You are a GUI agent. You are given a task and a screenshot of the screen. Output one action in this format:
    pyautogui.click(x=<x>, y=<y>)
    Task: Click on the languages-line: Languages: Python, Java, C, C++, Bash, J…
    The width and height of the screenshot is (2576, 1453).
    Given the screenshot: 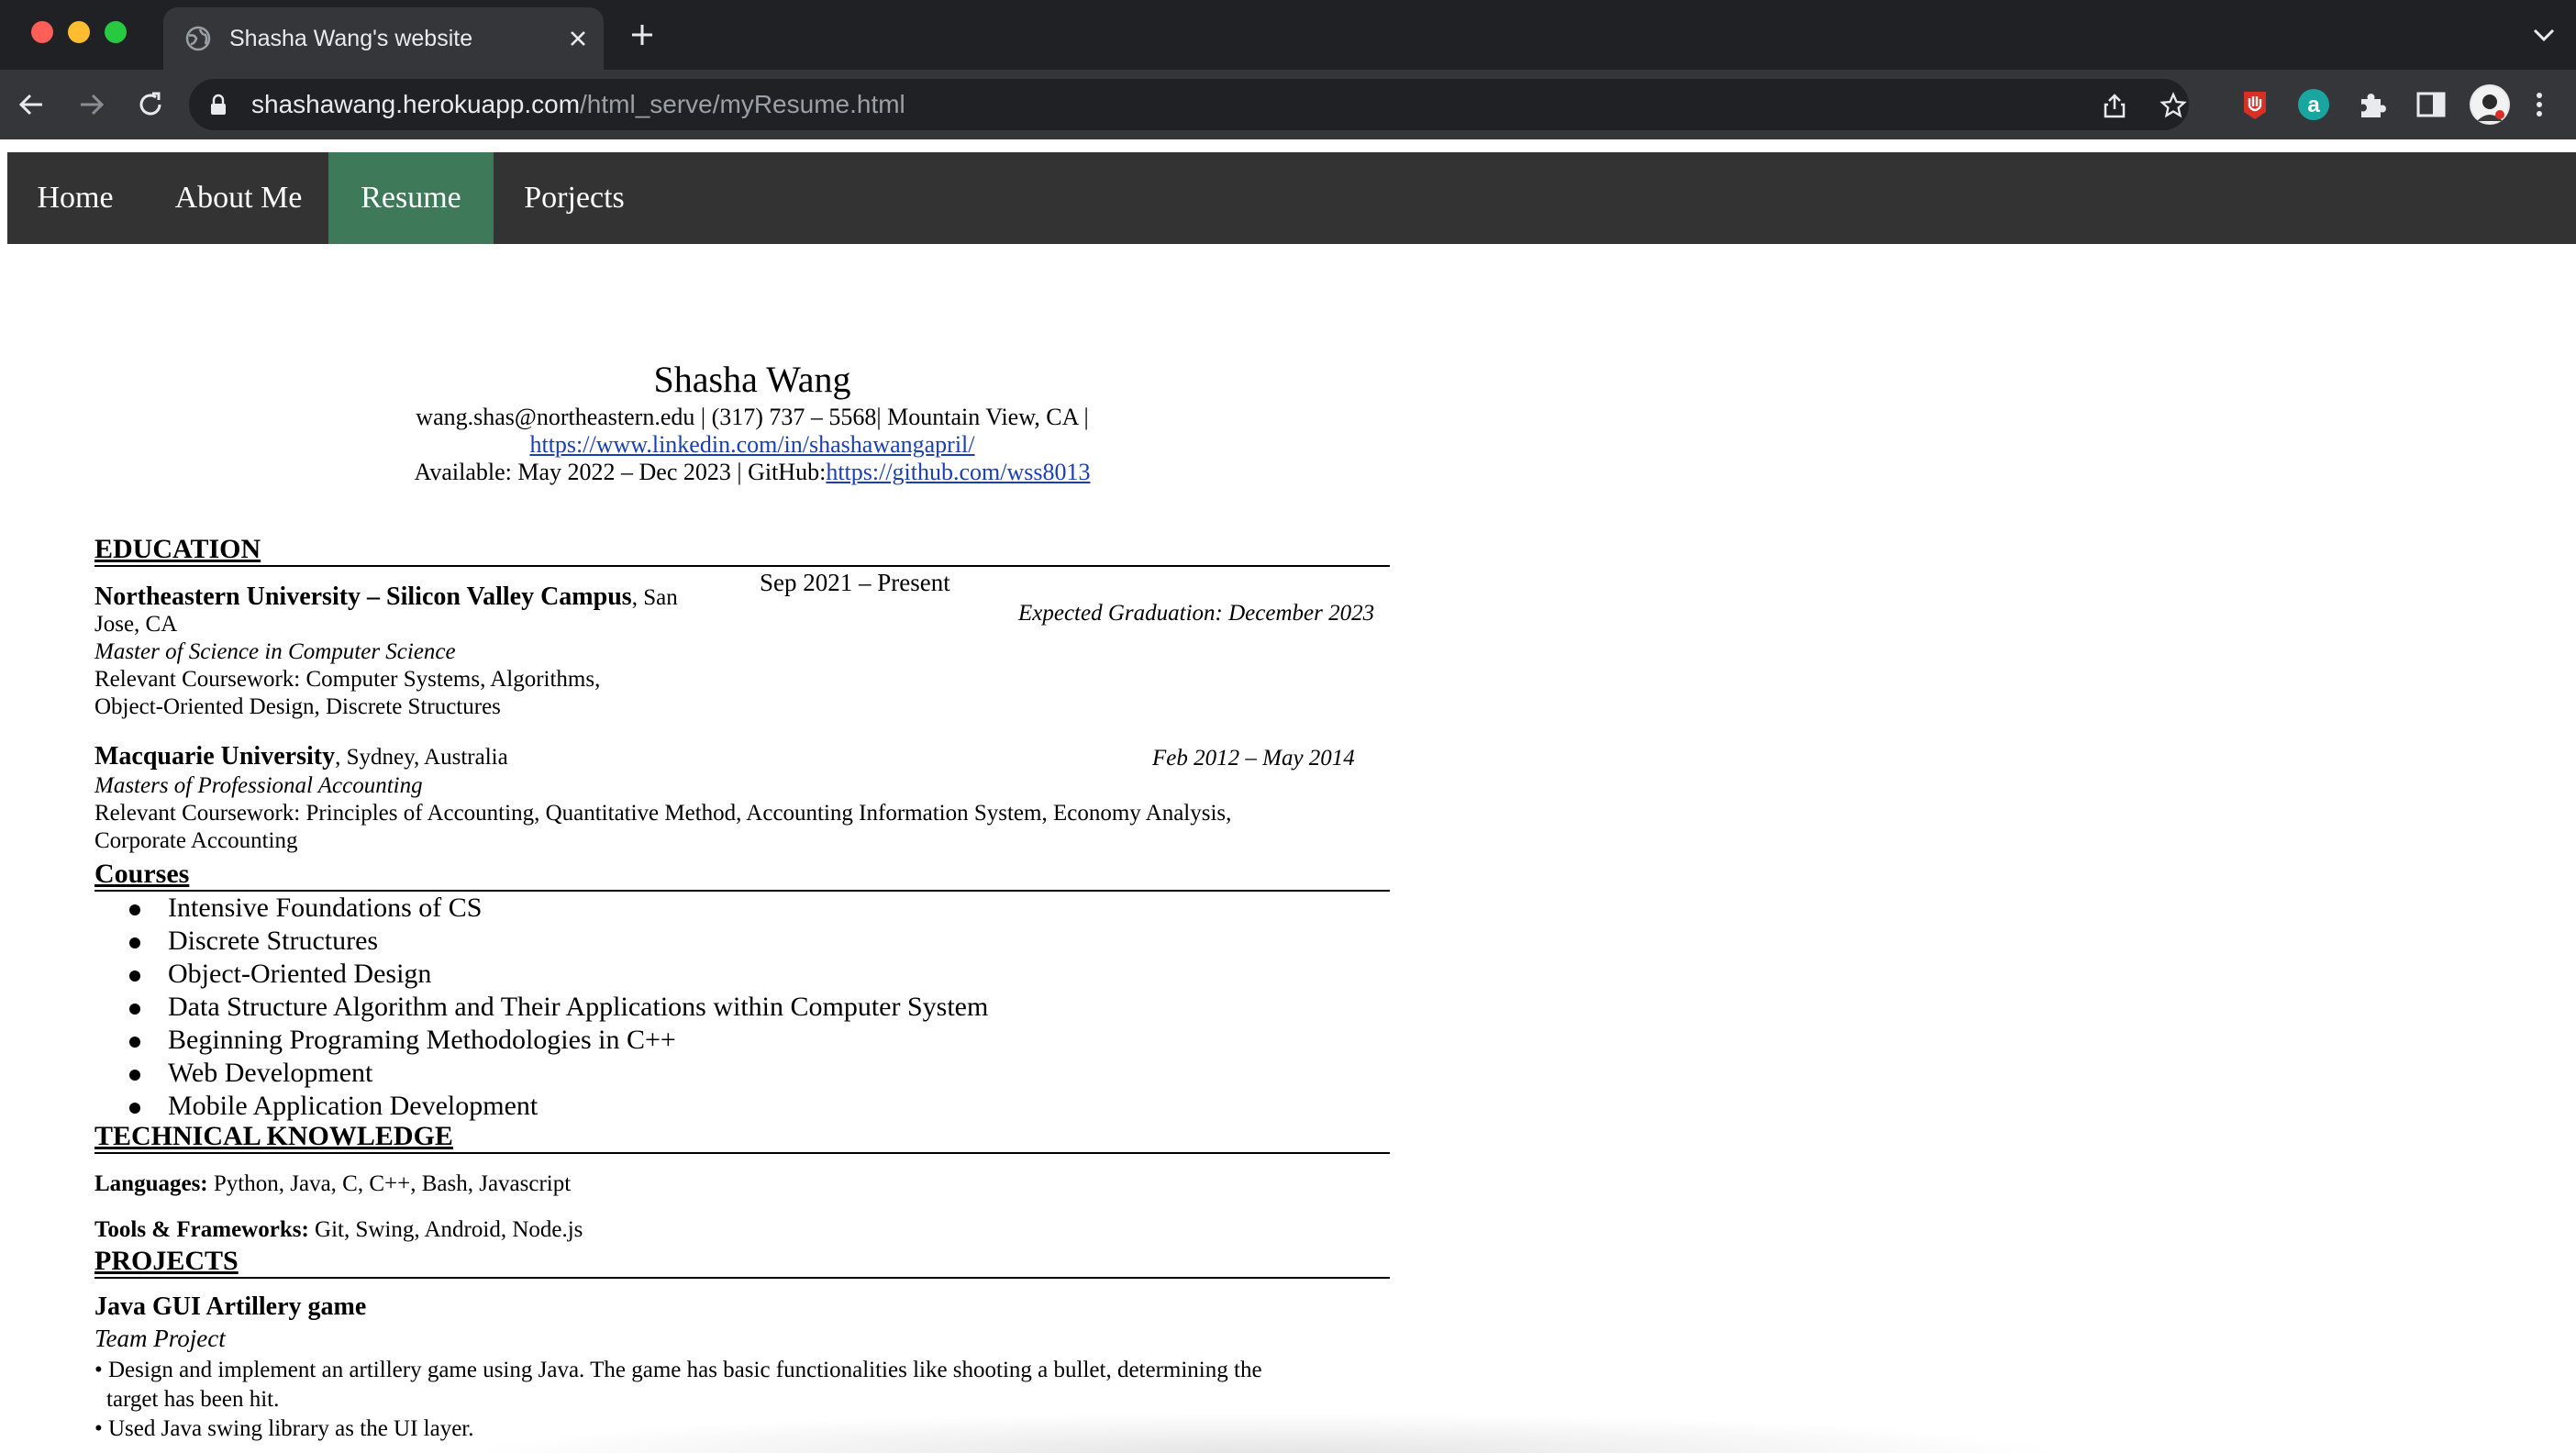 What is the action you would take?
    pyautogui.click(x=332, y=1184)
    